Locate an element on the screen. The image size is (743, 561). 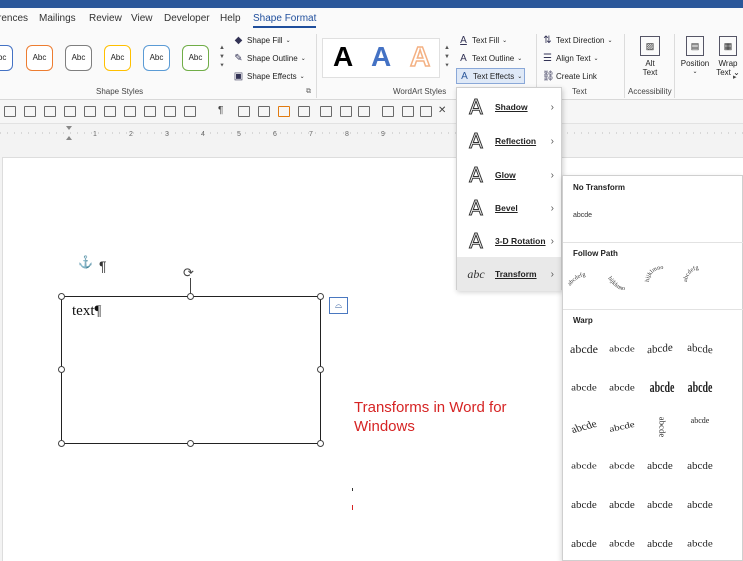
menu-item-transform: abc Transform › is located at coordinates (509, 274).